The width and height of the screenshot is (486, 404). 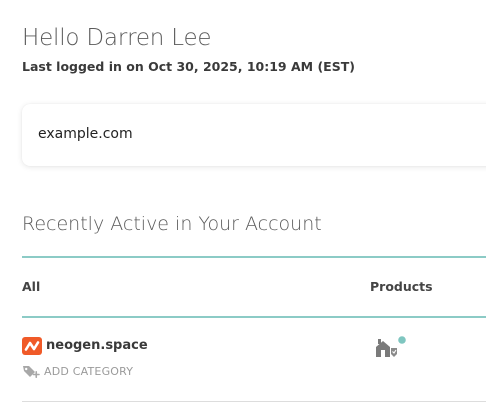 What do you see at coordinates (31, 286) in the screenshot?
I see `column-header-all: All` at bounding box center [31, 286].